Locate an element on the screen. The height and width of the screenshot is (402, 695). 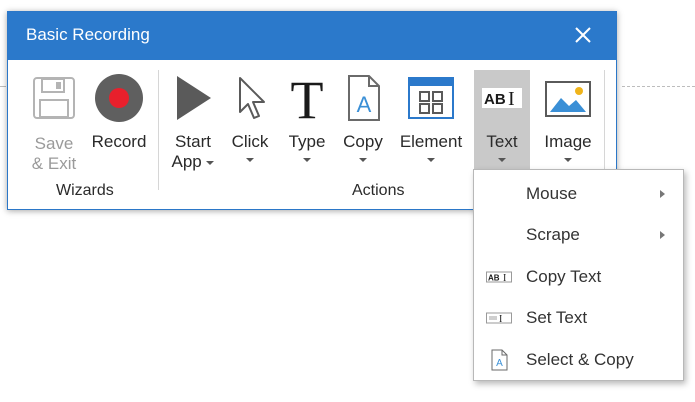
click-label: Click is located at coordinates (250, 141).